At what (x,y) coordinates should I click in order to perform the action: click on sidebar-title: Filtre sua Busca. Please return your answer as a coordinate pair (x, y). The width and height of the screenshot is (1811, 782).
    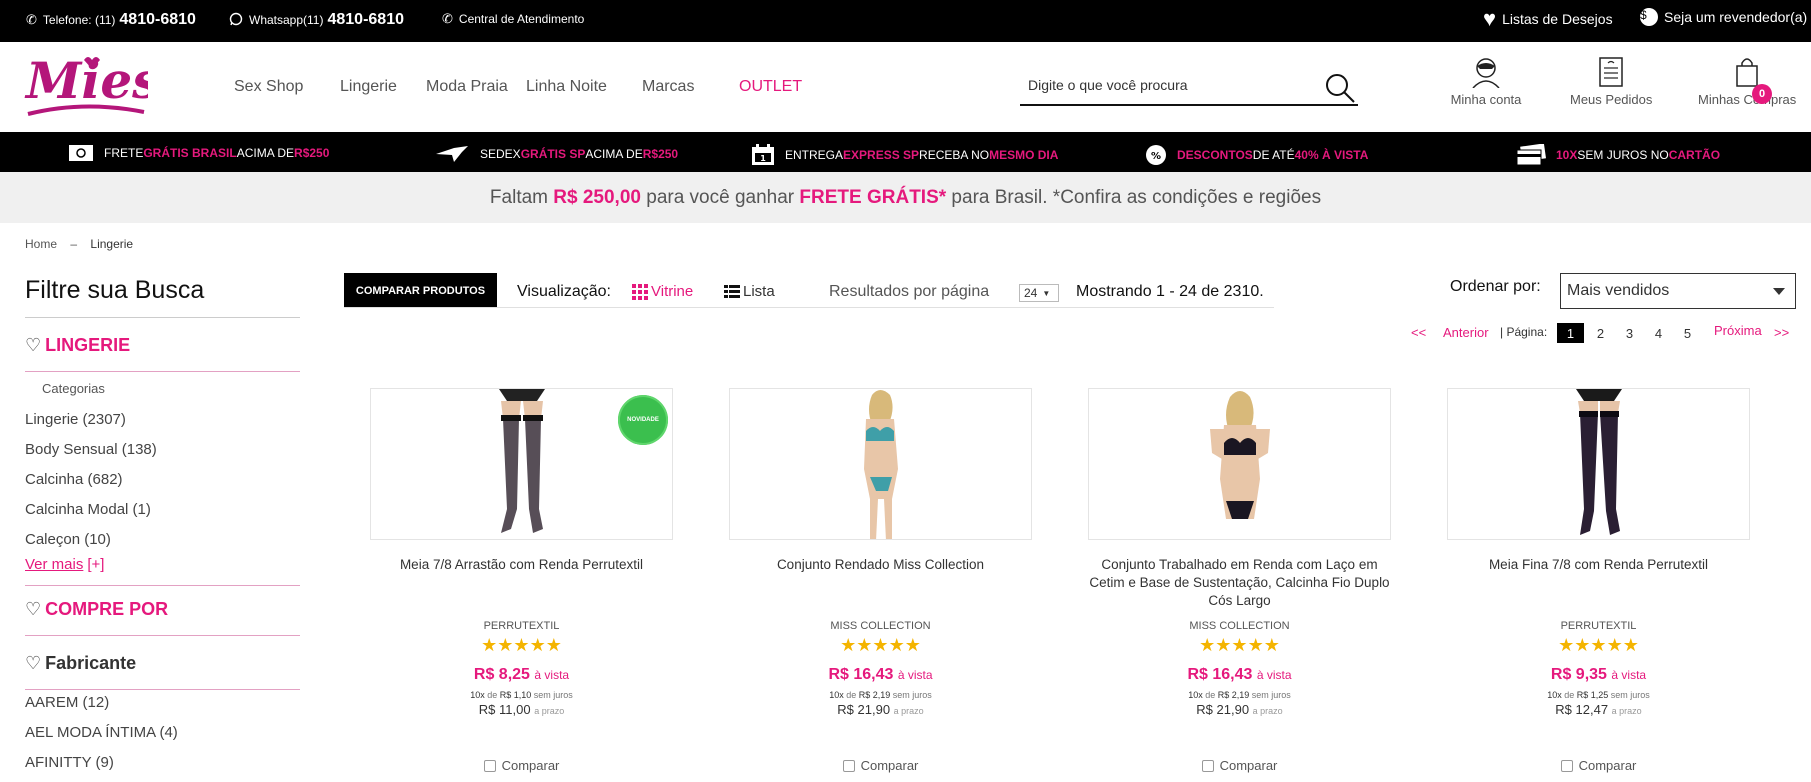
    Looking at the image, I should click on (162, 294).